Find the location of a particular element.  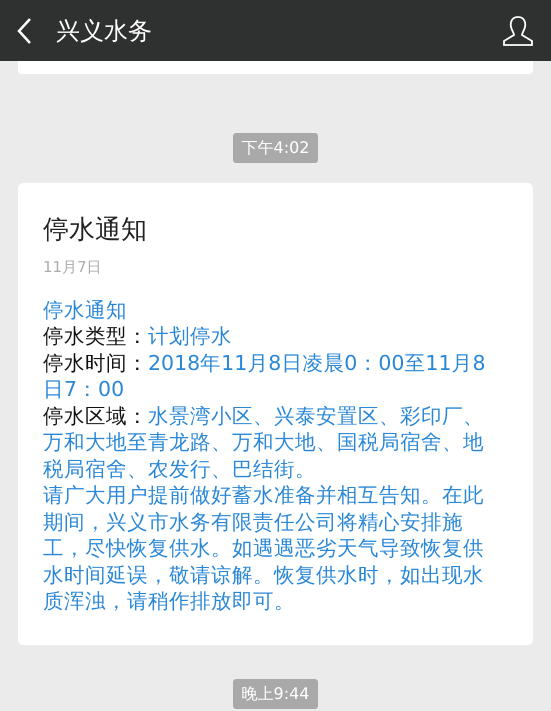

message-title: 停水通知 is located at coordinates (95, 230).